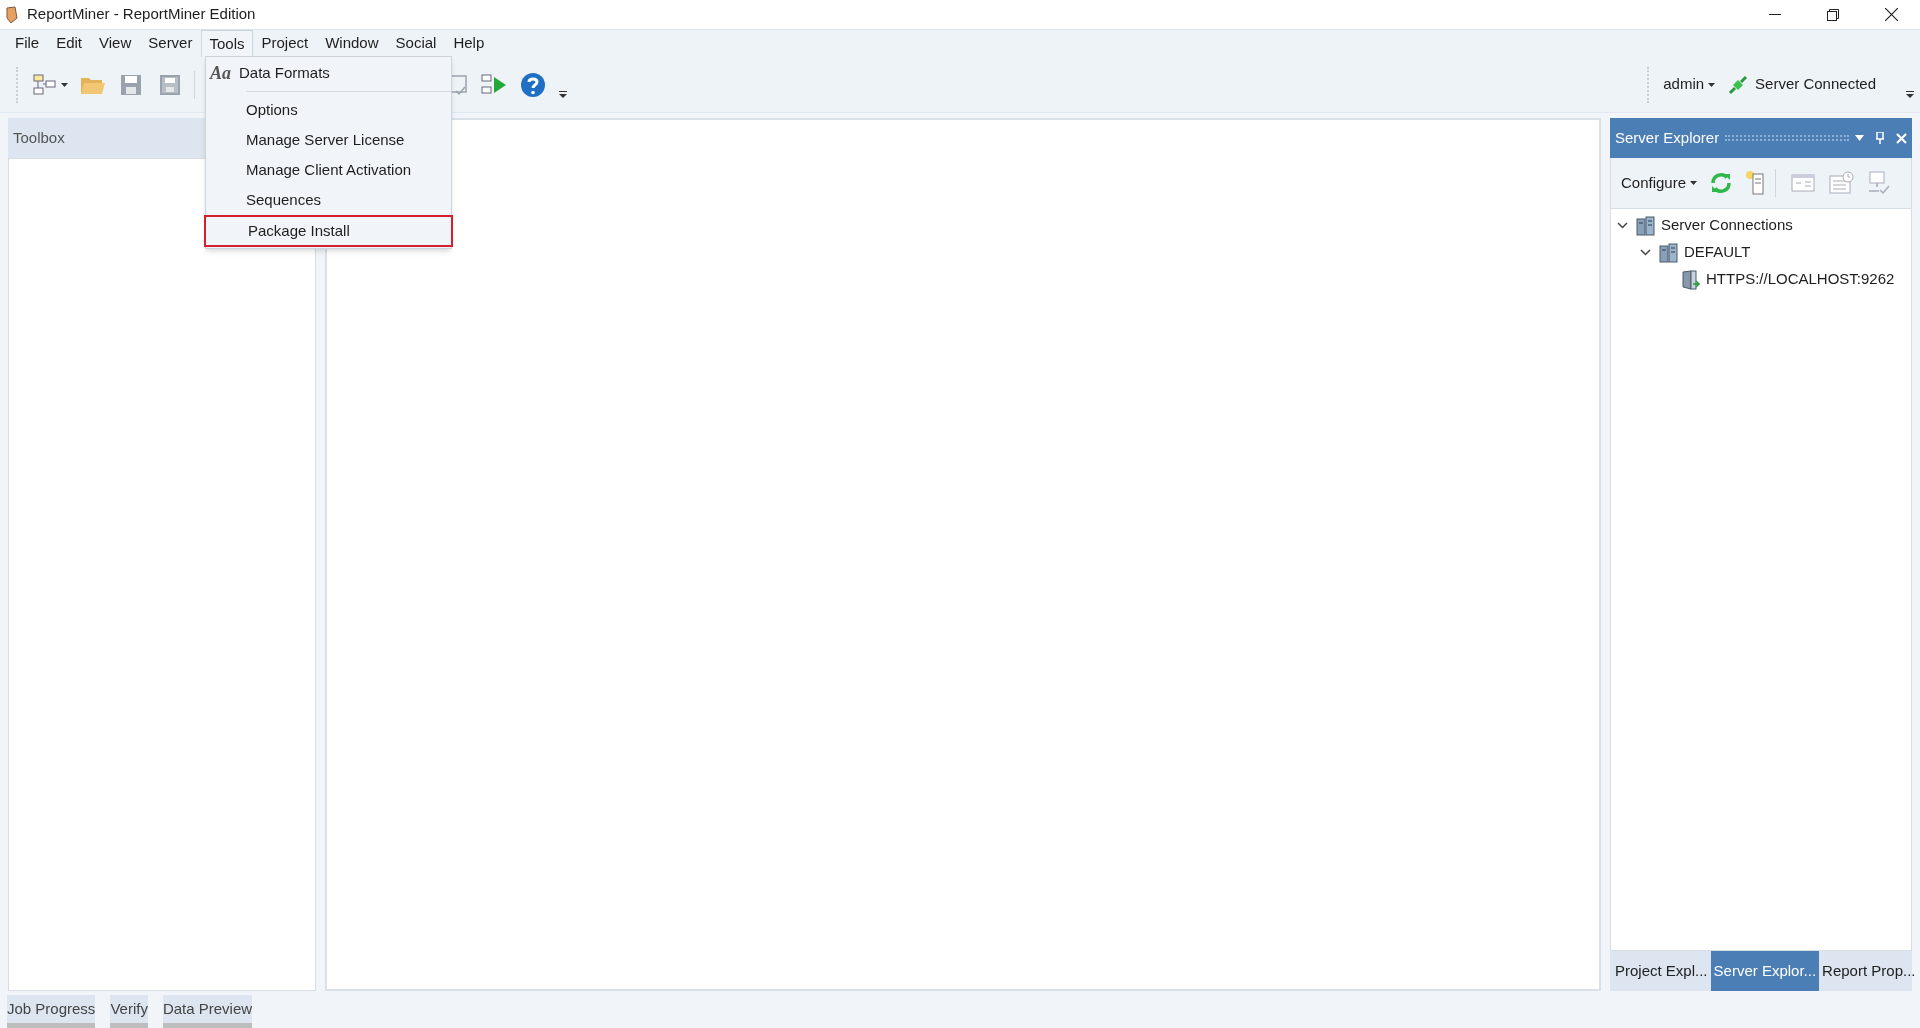 Image resolution: width=1920 pixels, height=1028 pixels. Describe the element at coordinates (1717, 252) in the screenshot. I see `tree-item: DEFAULT` at that location.